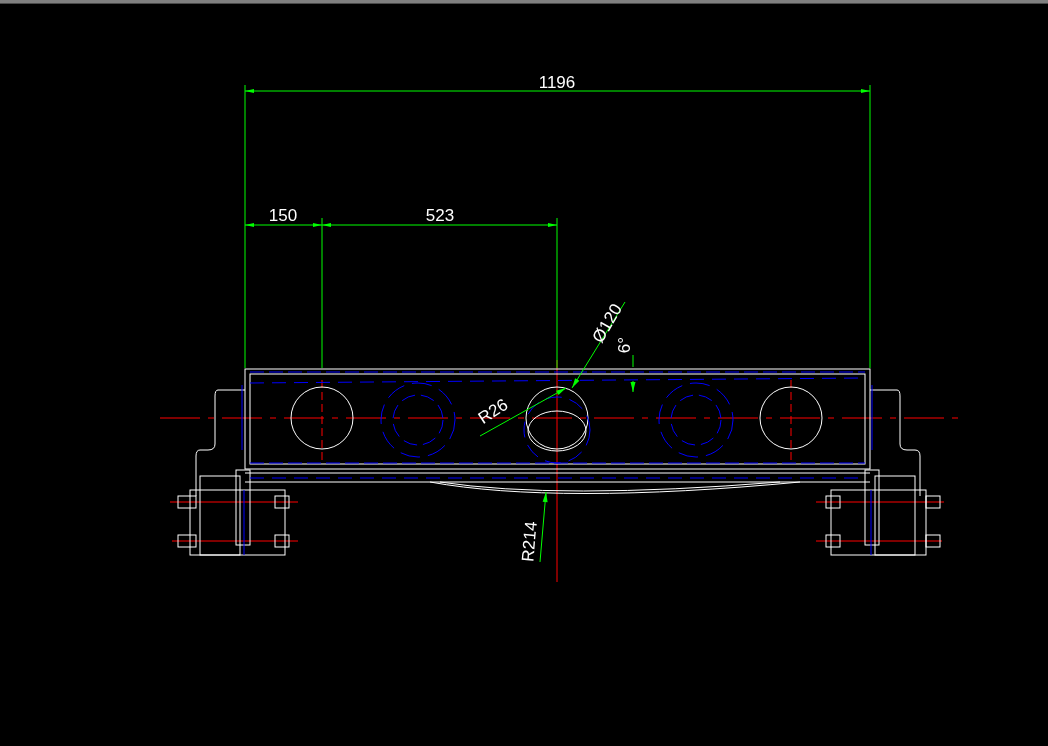 The width and height of the screenshot is (1048, 746). Describe the element at coordinates (557, 82) in the screenshot. I see `dimension-text: 1196` at that location.